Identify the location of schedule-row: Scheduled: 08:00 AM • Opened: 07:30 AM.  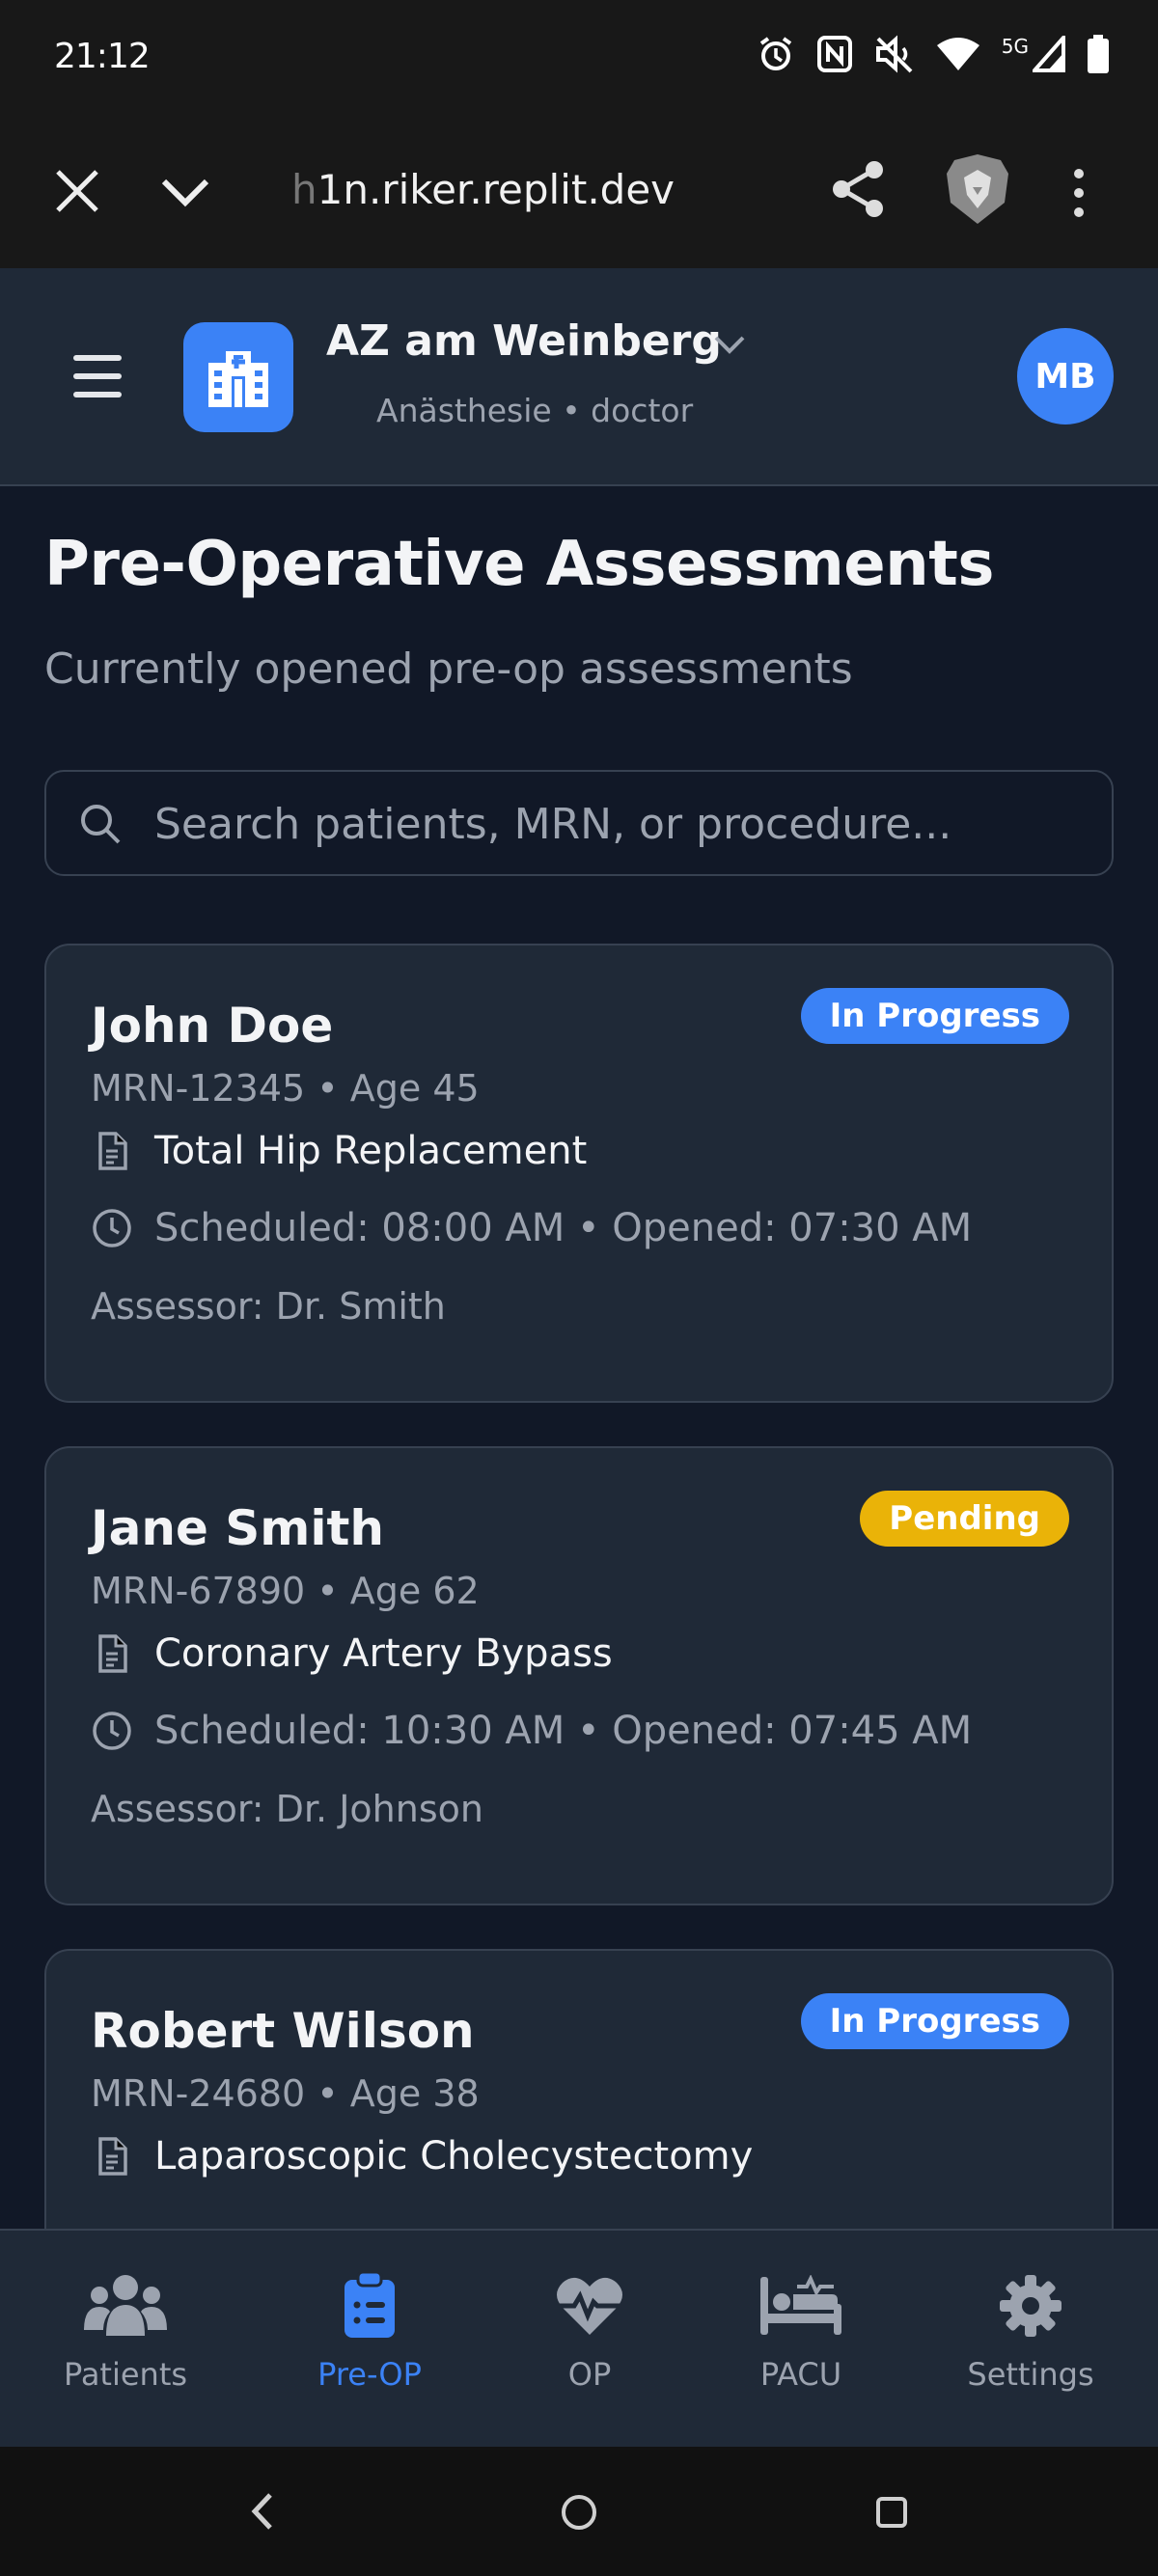
(531, 1228).